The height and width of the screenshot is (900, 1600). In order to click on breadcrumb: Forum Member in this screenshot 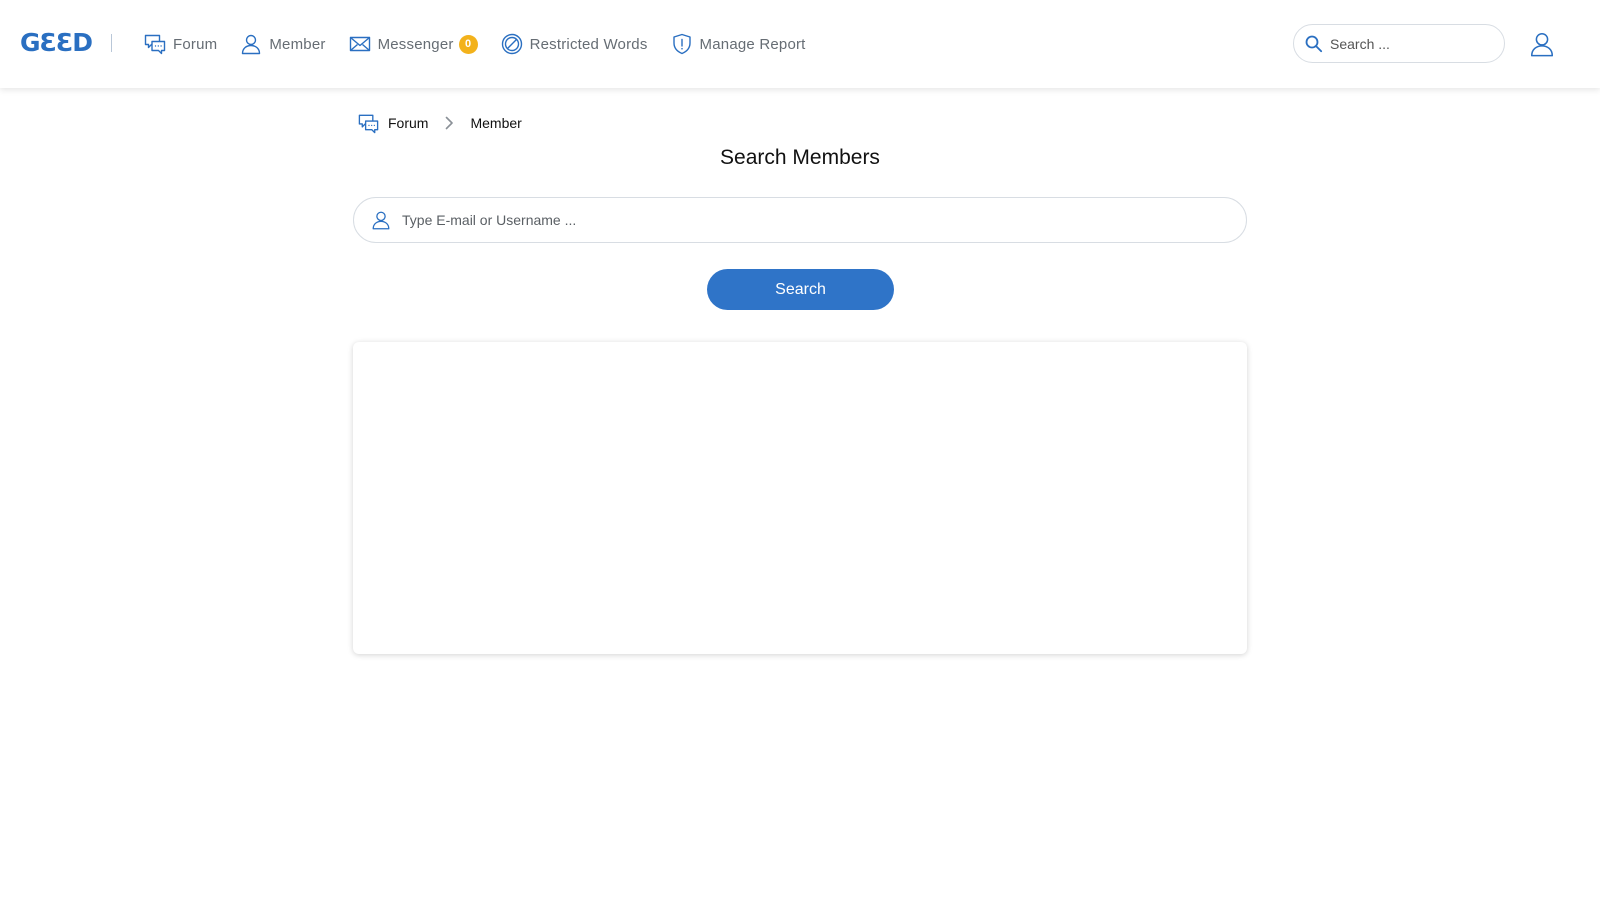, I will do `click(439, 123)`.